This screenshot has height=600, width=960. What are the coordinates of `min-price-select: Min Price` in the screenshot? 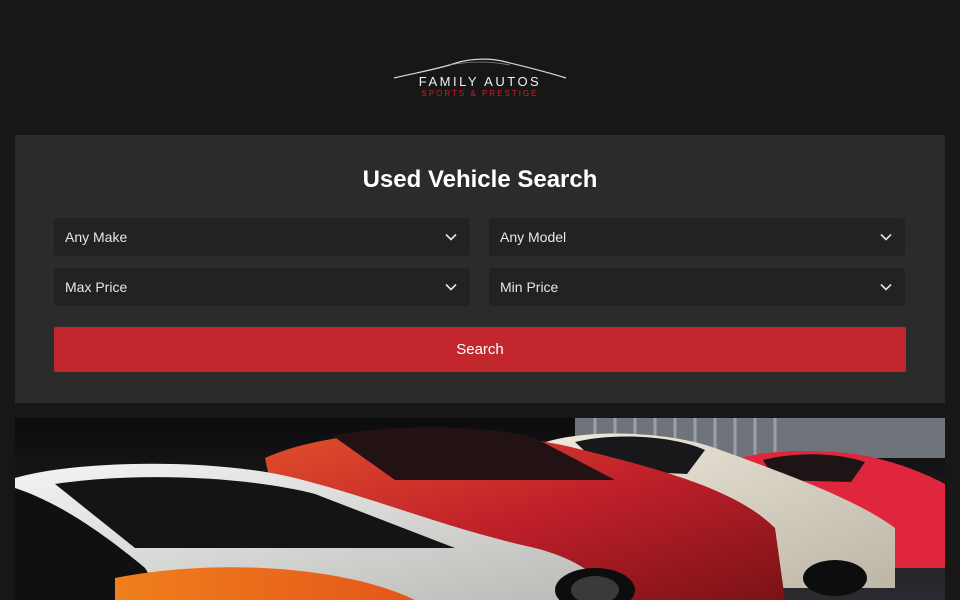 It's located at (697, 287).